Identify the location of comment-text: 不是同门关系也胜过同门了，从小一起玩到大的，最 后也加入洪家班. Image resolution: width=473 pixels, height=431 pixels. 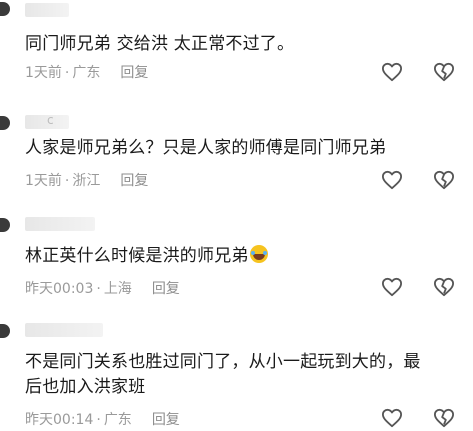
(245, 375).